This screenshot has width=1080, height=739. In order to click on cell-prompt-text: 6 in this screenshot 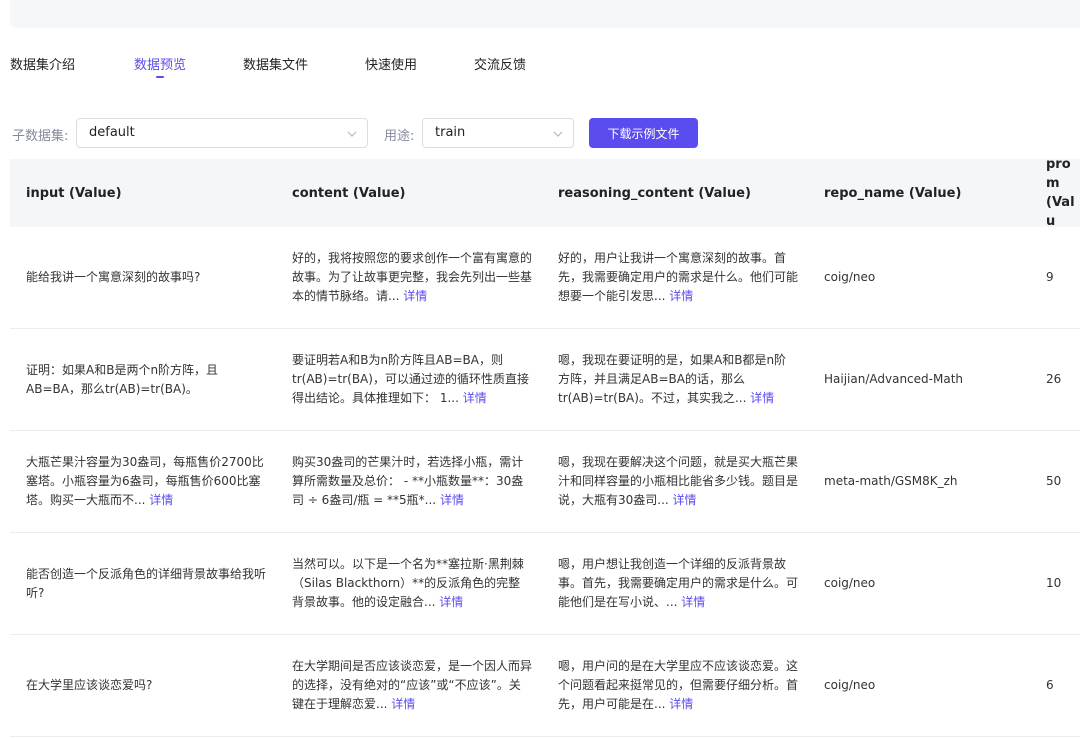, I will do `click(1050, 685)`.